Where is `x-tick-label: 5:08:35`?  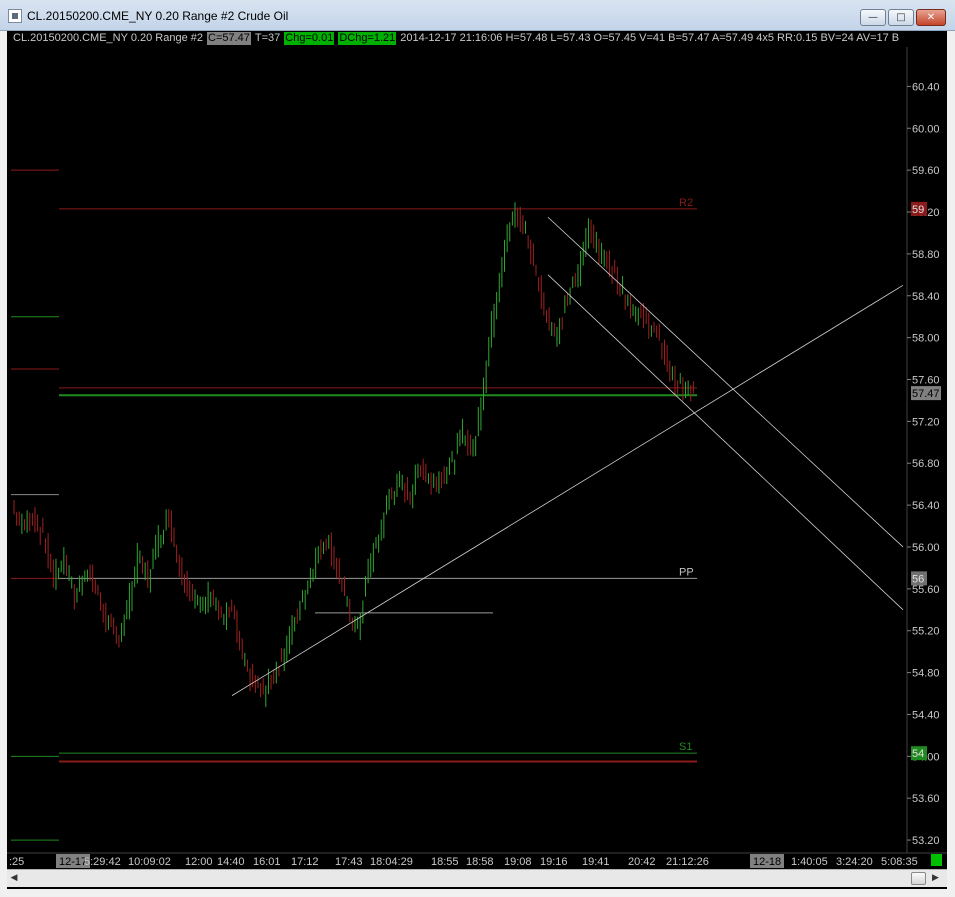
x-tick-label: 5:08:35 is located at coordinates (899, 862).